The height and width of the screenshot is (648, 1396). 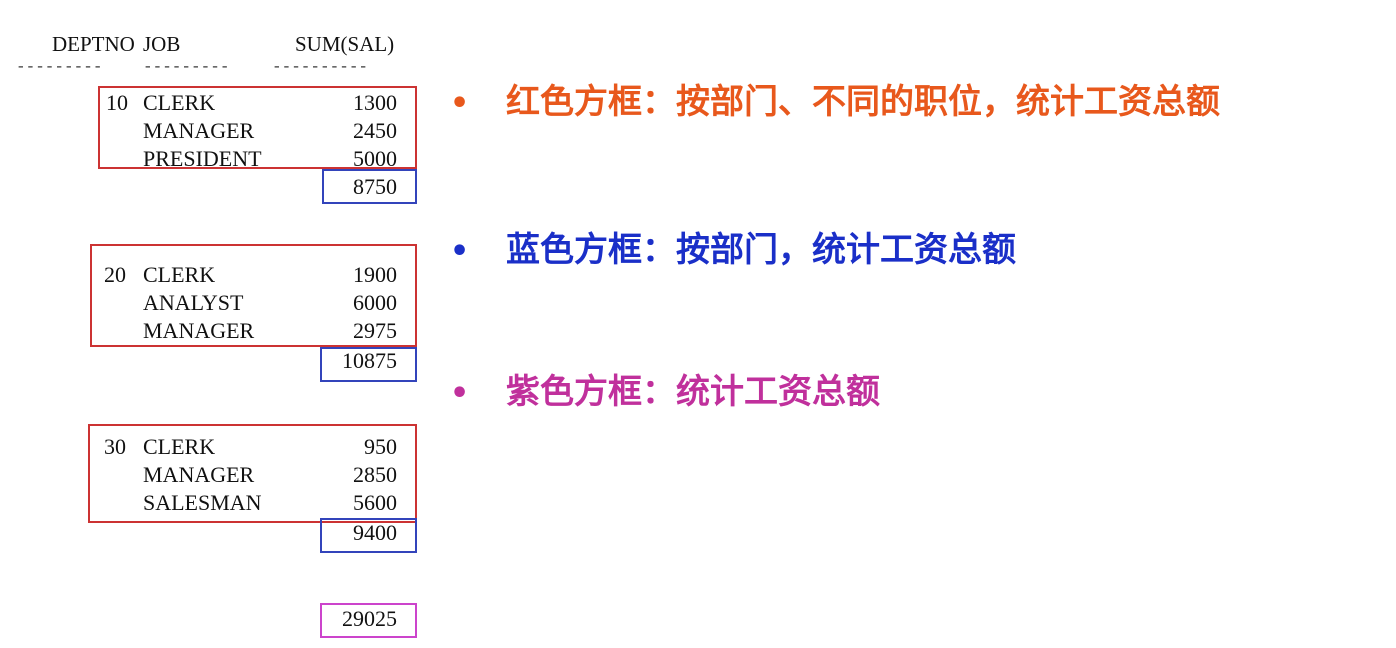 I want to click on grand-total-cell: 29025, so click(x=369, y=618).